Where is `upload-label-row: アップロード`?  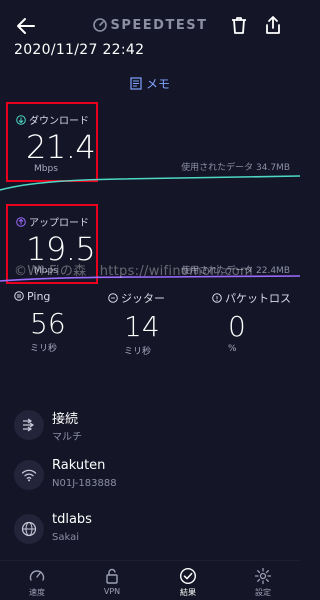 upload-label-row: アップロード is located at coordinates (52, 221).